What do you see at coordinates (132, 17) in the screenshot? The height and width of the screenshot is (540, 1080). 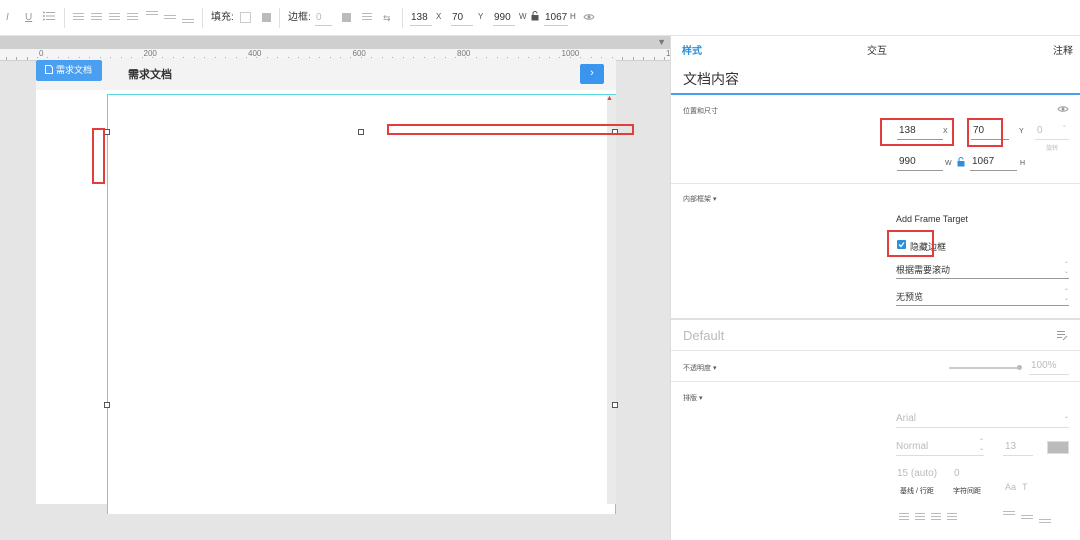 I see `align-justify-icon` at bounding box center [132, 17].